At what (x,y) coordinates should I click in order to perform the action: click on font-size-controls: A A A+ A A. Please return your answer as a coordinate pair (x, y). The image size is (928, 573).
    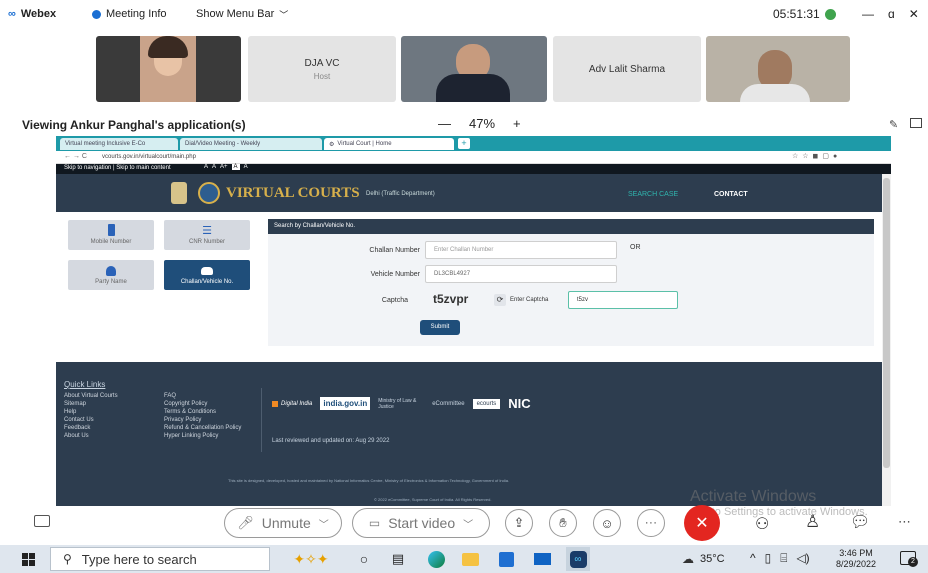
    Looking at the image, I should click on (226, 167).